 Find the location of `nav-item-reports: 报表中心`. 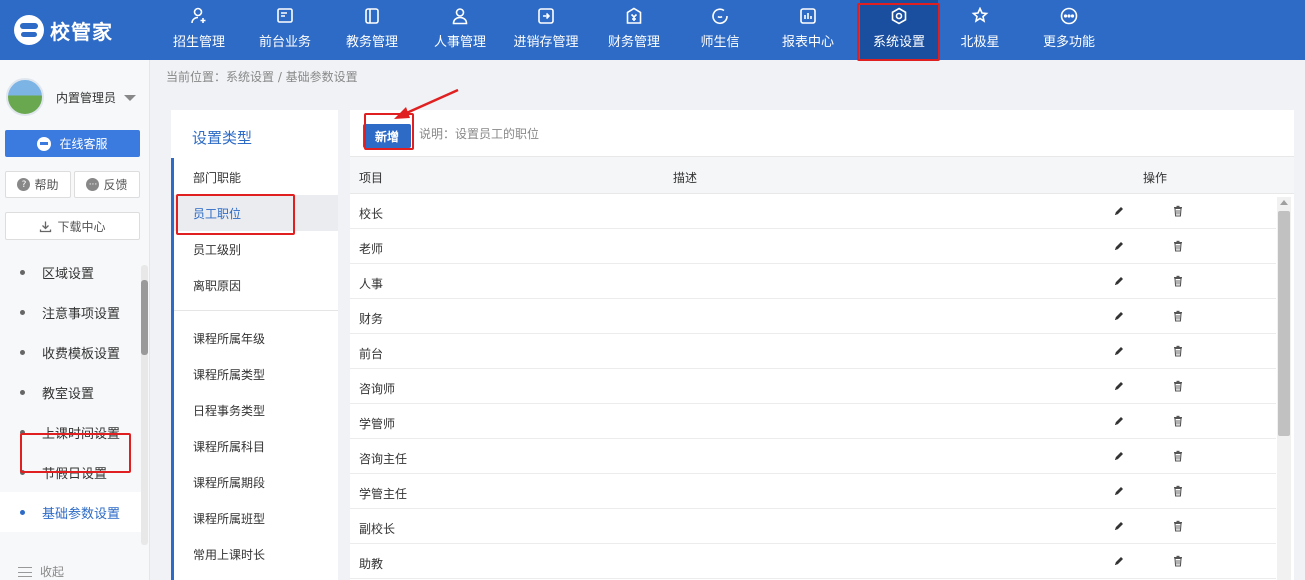

nav-item-reports: 报表中心 is located at coordinates (808, 30).